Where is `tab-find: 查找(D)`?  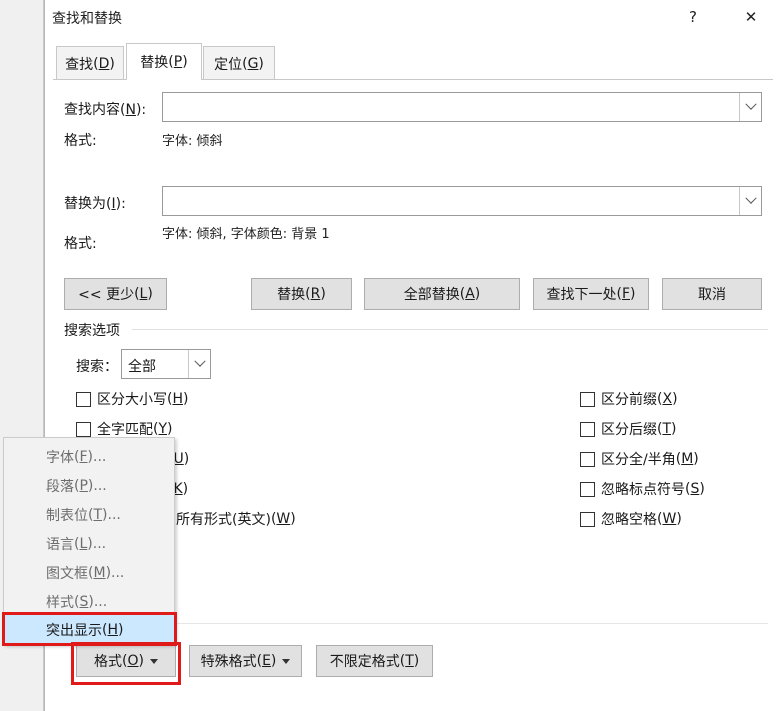
tab-find: 查找(D) is located at coordinates (90, 63).